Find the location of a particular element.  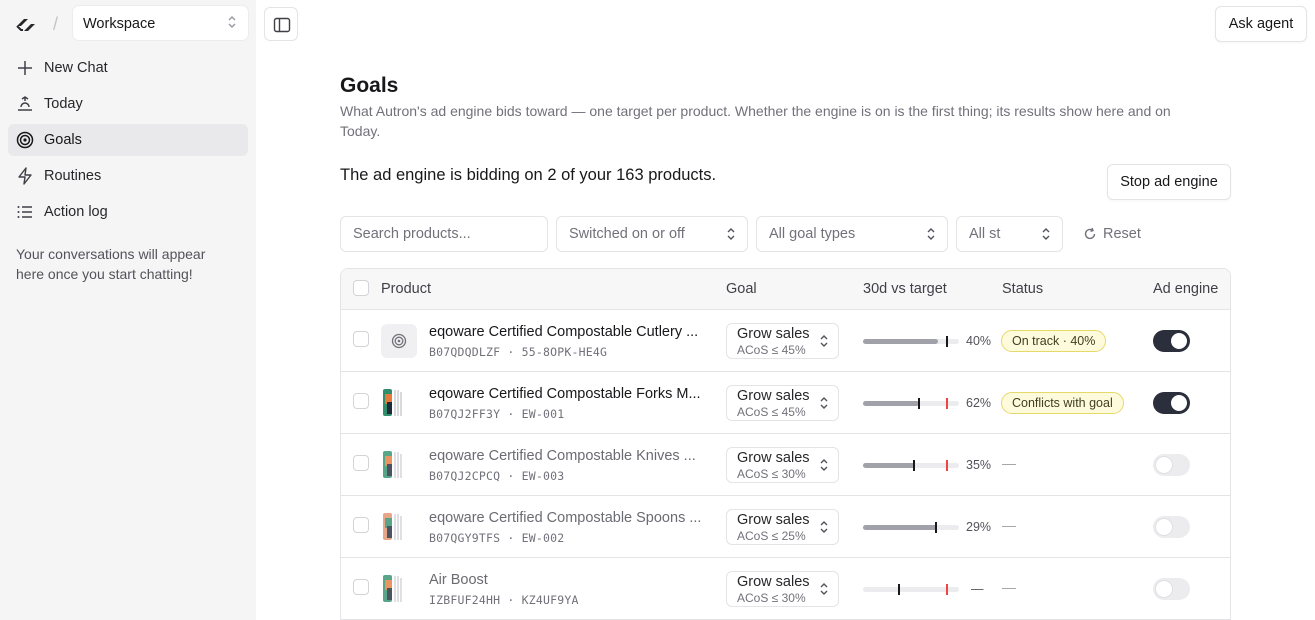

sidebar-item-goals: Goals is located at coordinates (128, 140).